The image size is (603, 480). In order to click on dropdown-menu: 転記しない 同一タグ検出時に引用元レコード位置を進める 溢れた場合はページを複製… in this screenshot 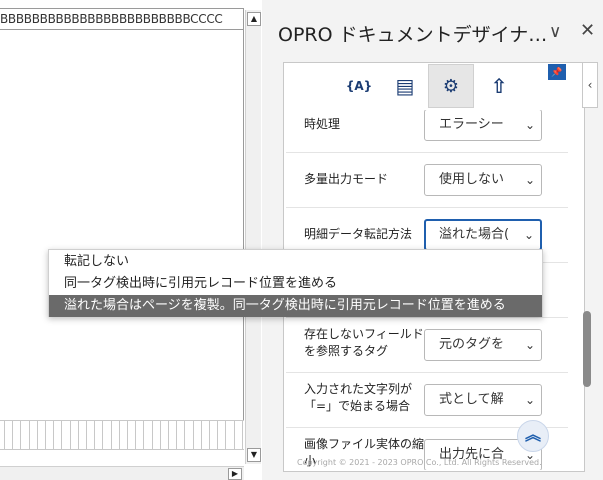, I will do `click(295, 283)`.